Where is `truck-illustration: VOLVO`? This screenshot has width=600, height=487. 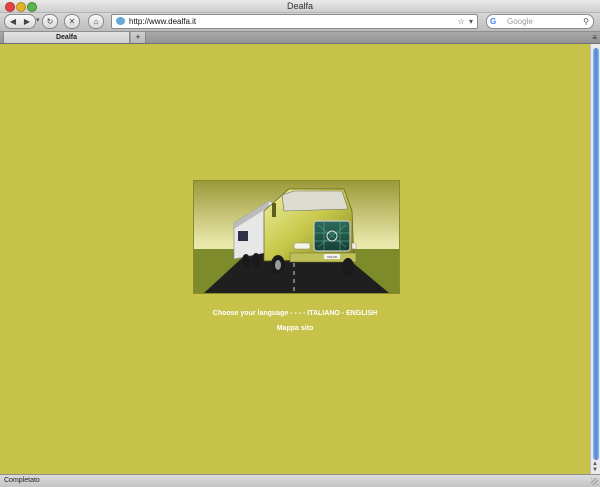 truck-illustration: VOLVO is located at coordinates (296, 237).